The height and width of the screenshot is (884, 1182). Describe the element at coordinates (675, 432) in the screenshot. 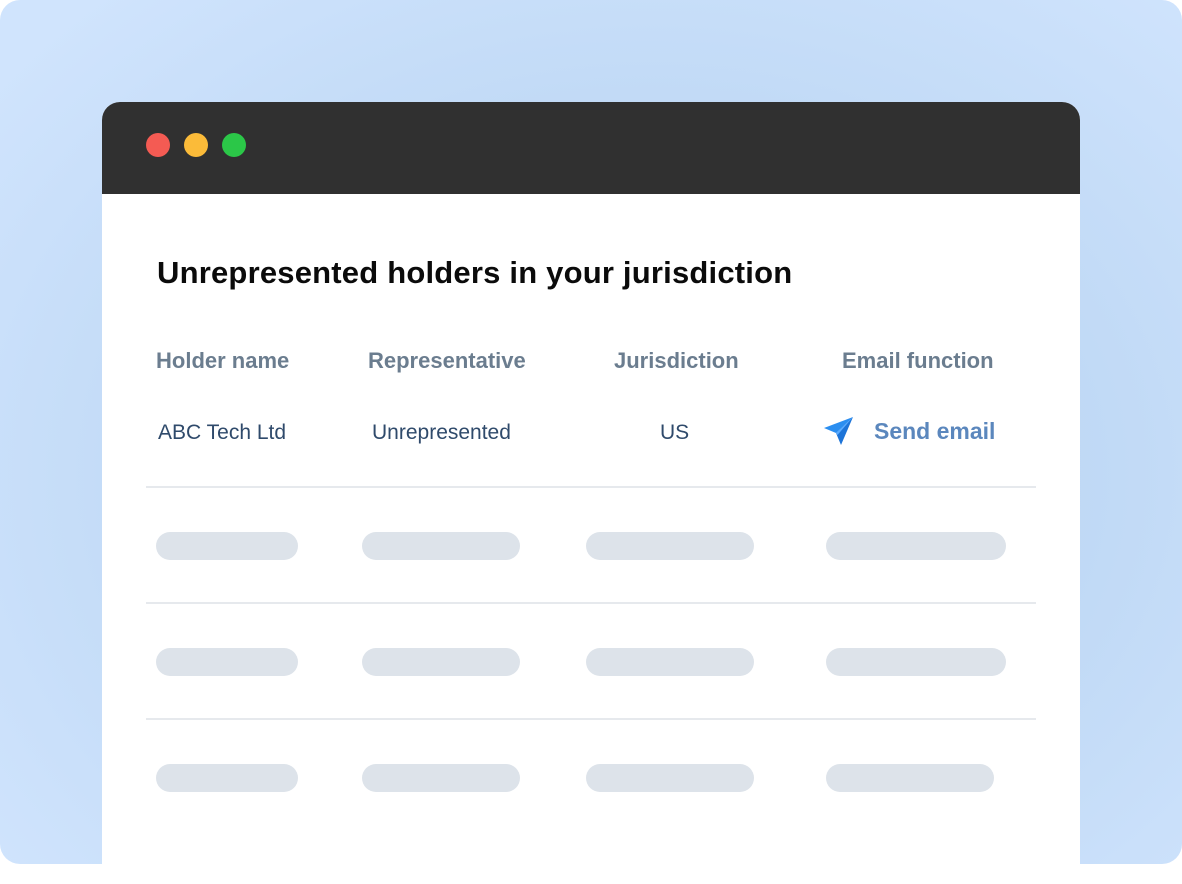

I see `jurisdiction-cell: US` at that location.